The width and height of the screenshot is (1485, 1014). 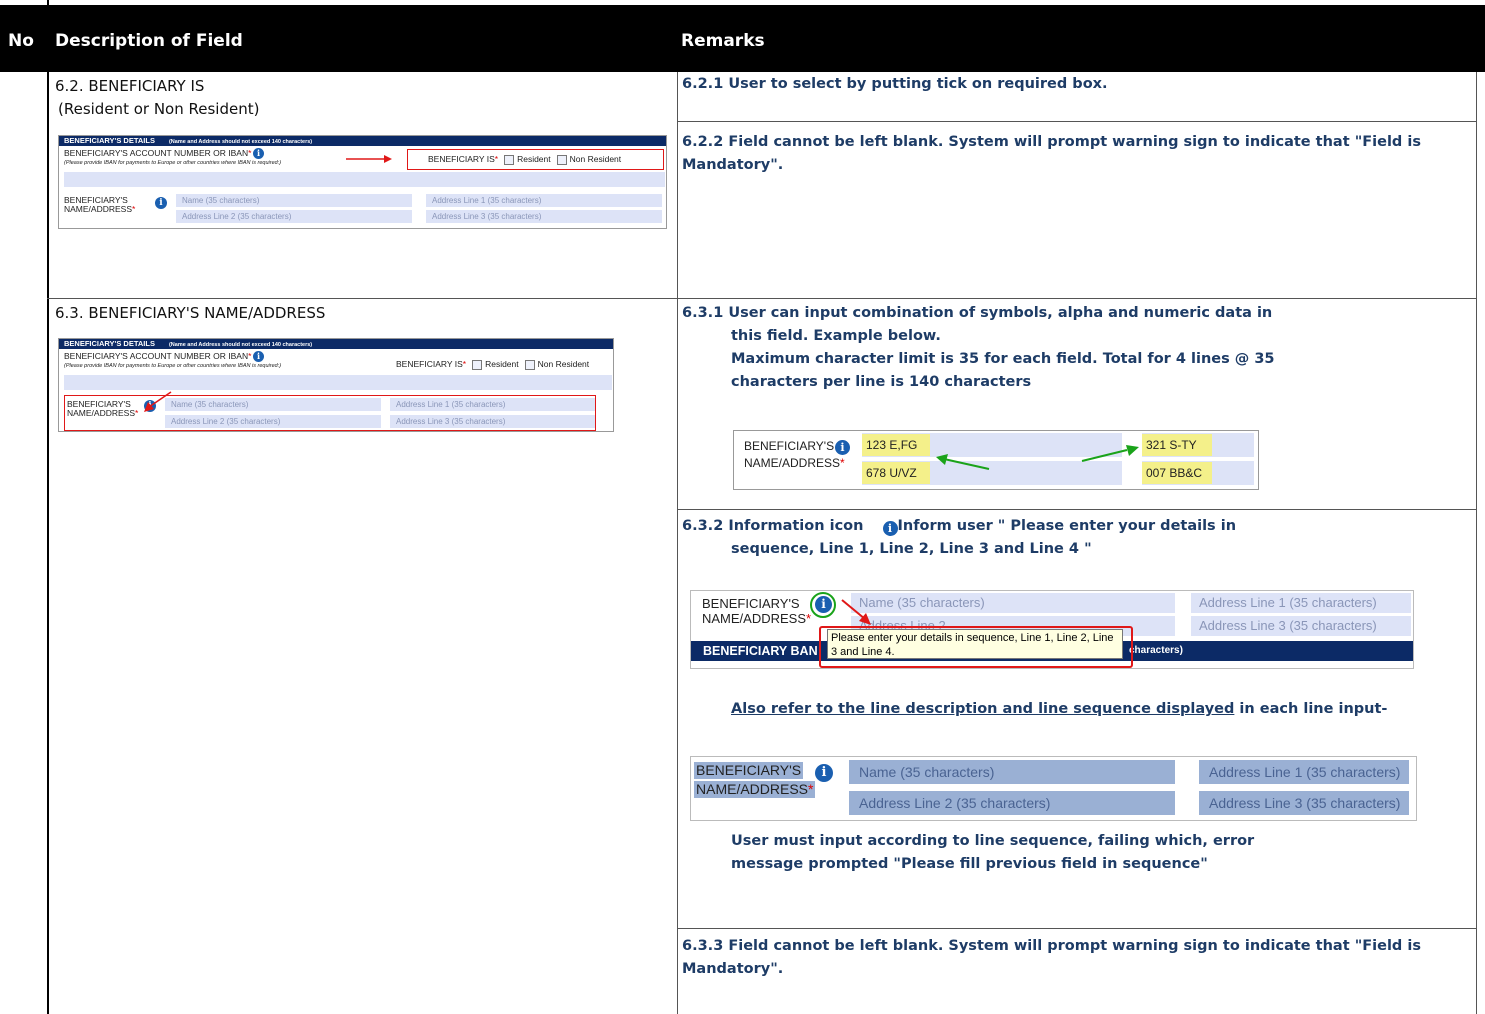 What do you see at coordinates (561, 159) in the screenshot?
I see `non-resident-checkbox` at bounding box center [561, 159].